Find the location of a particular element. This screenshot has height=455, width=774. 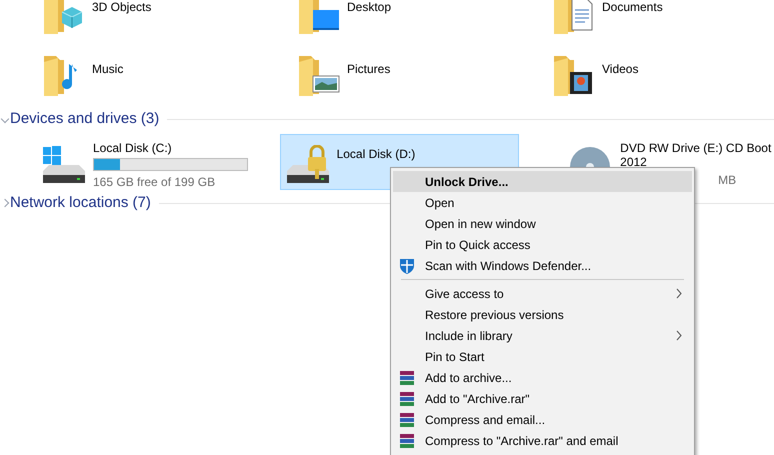

folder-name: Desktop is located at coordinates (369, 8).